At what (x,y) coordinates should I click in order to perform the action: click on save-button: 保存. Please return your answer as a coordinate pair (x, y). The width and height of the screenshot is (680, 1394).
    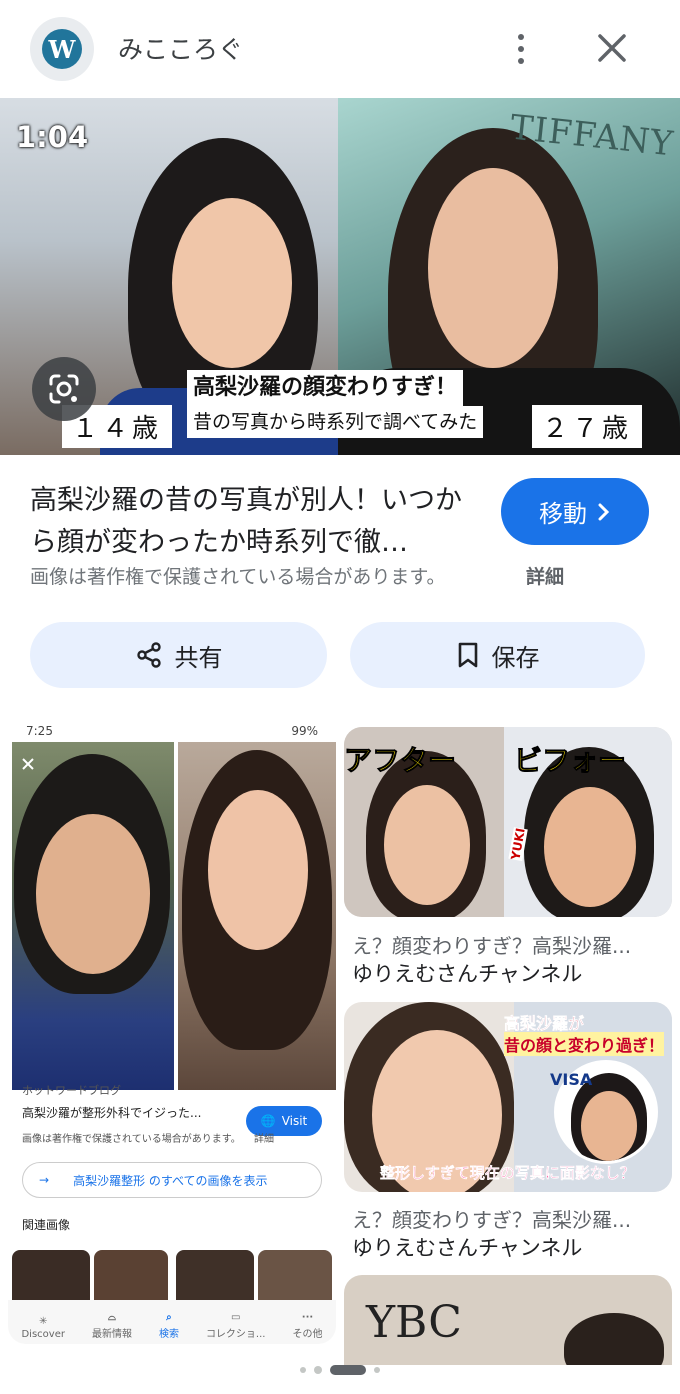
    Looking at the image, I should click on (497, 655).